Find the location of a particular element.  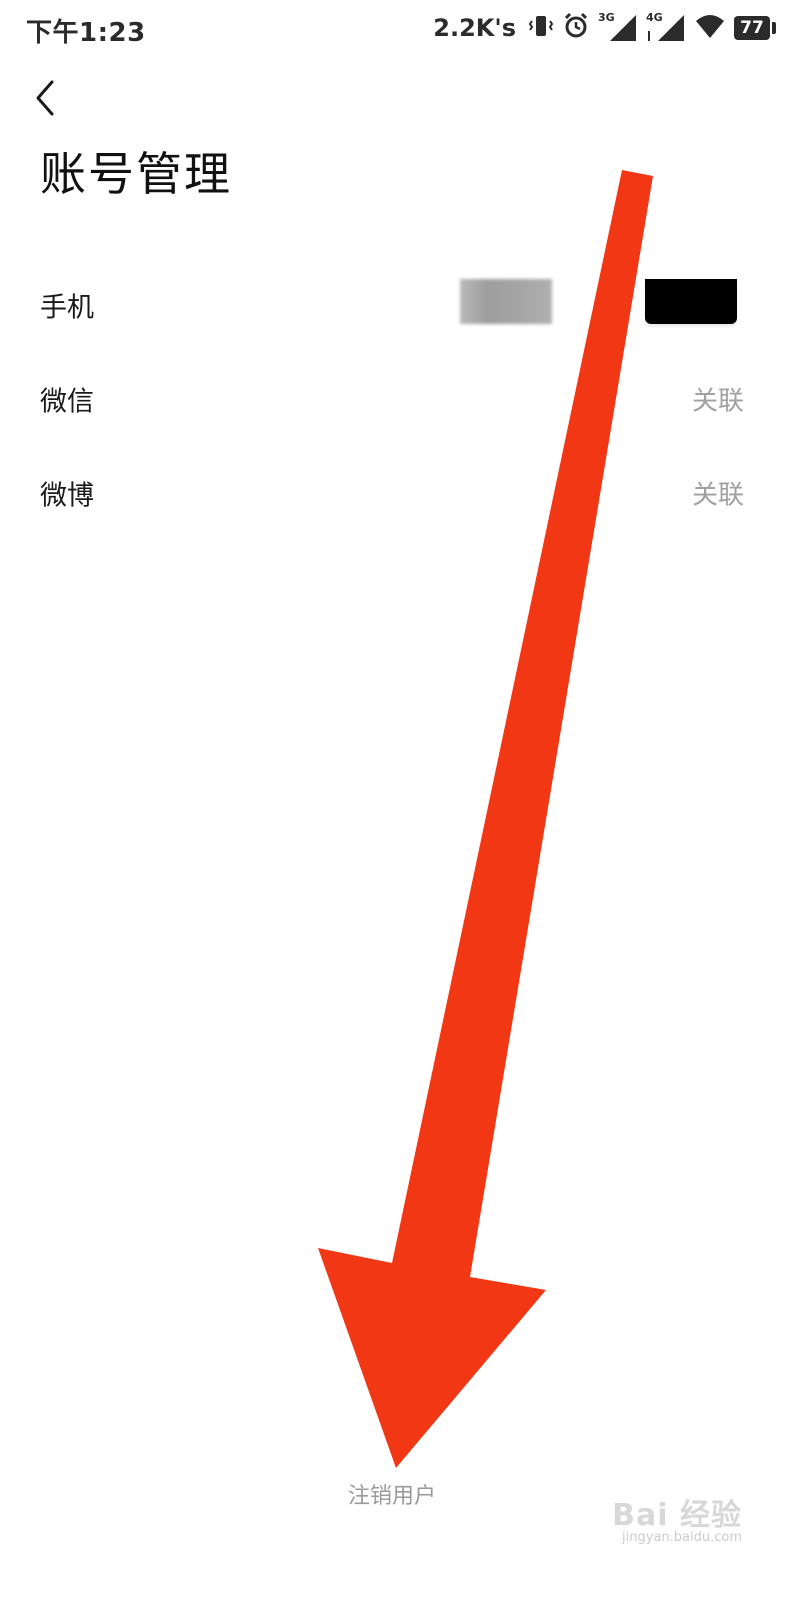

baidu-jingyan-watermark: Bai 经验 jingyan.baidu.com is located at coordinates (662, 1523).